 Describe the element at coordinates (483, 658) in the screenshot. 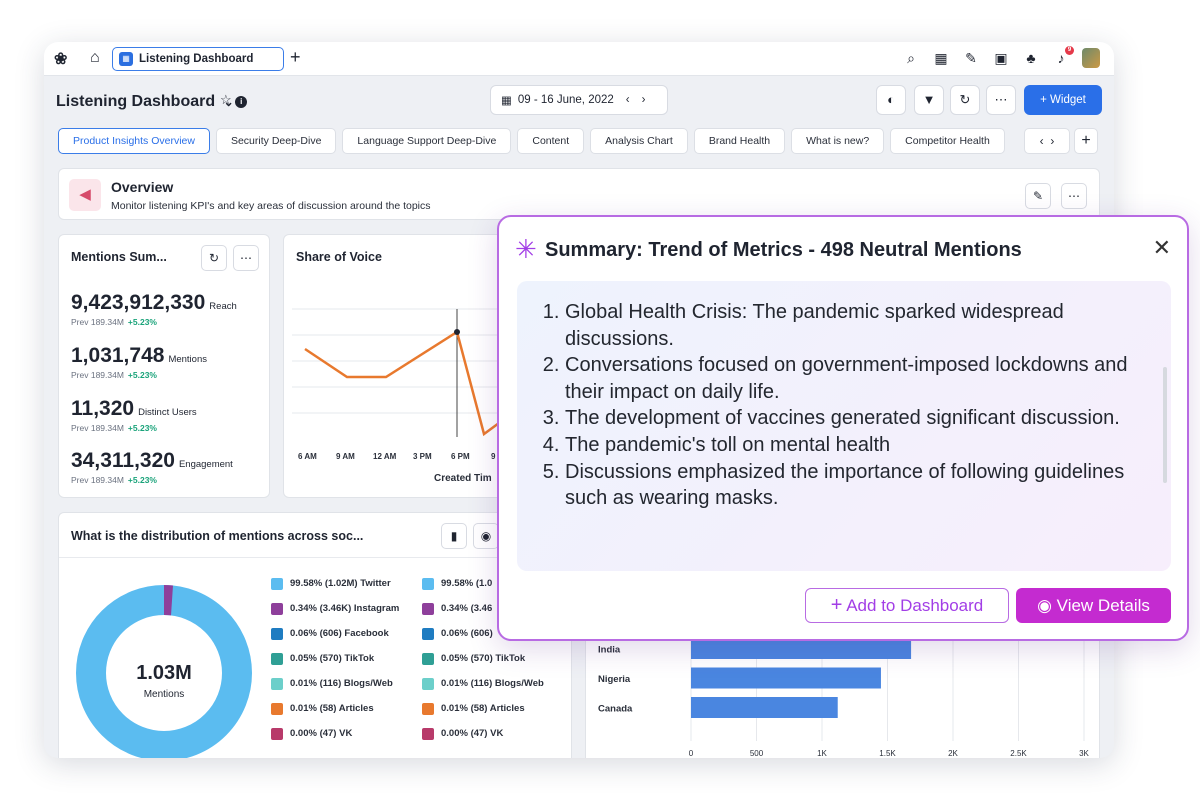

I see `legend-label: 0.05% (570) TikTok` at that location.